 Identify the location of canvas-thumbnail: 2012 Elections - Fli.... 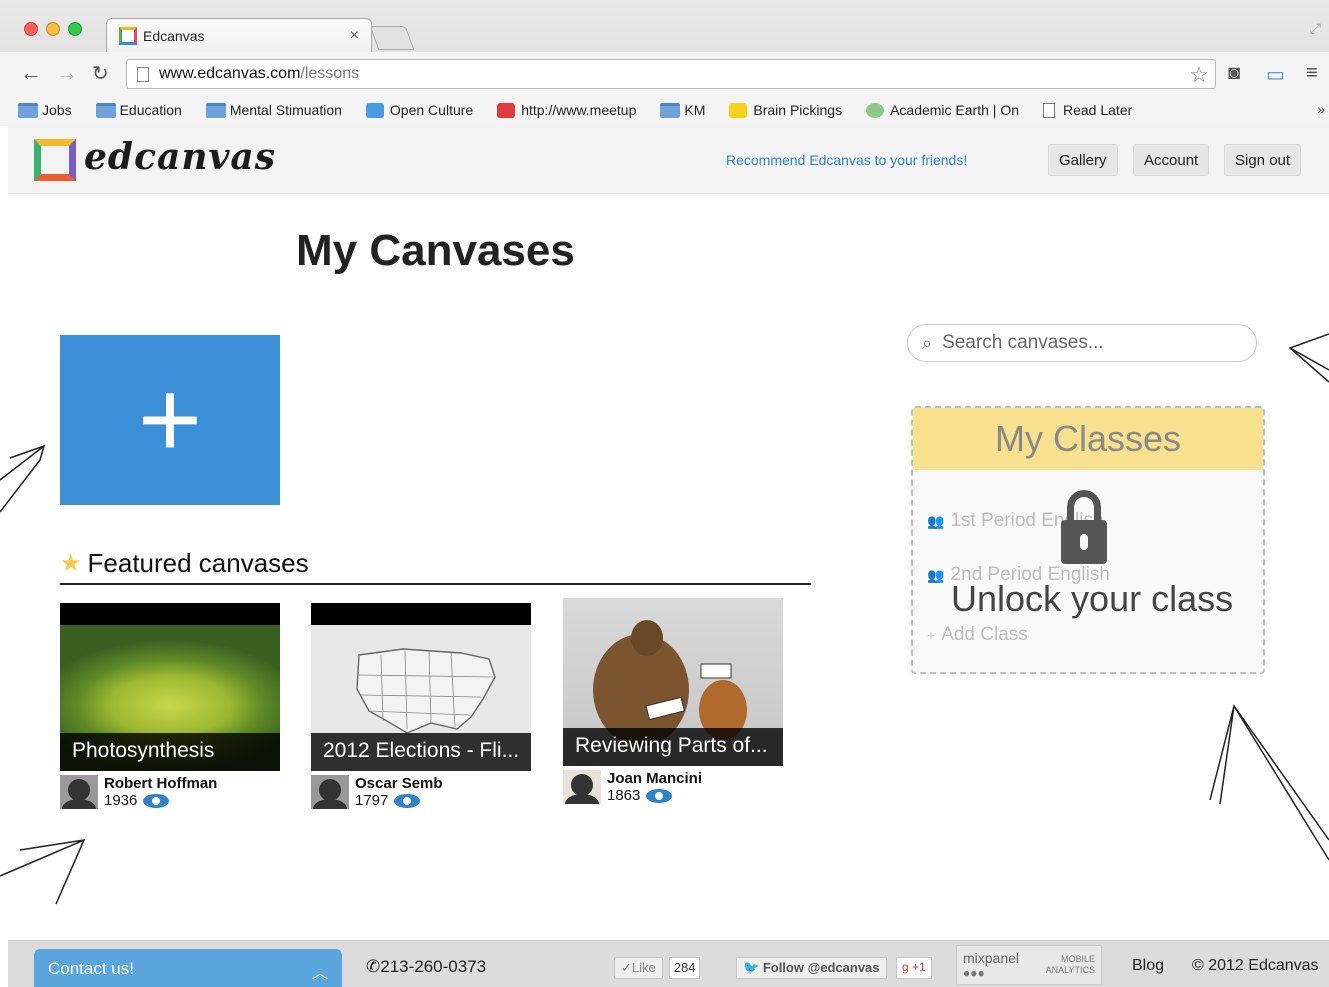
(421, 687).